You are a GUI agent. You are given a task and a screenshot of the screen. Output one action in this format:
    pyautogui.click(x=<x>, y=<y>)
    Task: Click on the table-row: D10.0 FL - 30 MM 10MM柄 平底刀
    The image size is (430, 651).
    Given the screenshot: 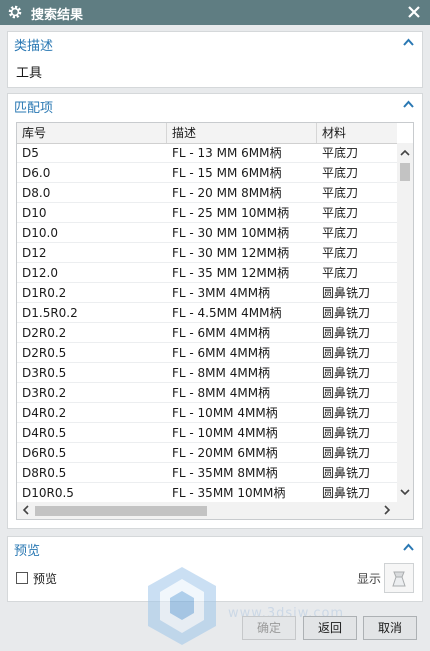 What is the action you would take?
    pyautogui.click(x=207, y=233)
    